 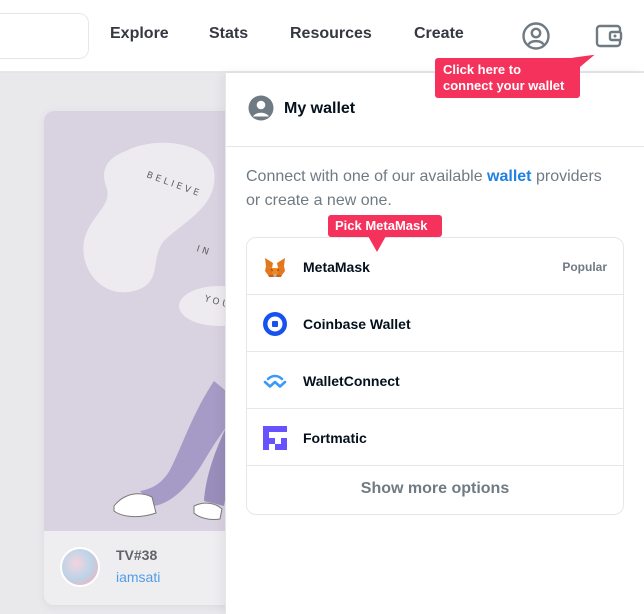 I want to click on walletconnect-icon, so click(x=275, y=381).